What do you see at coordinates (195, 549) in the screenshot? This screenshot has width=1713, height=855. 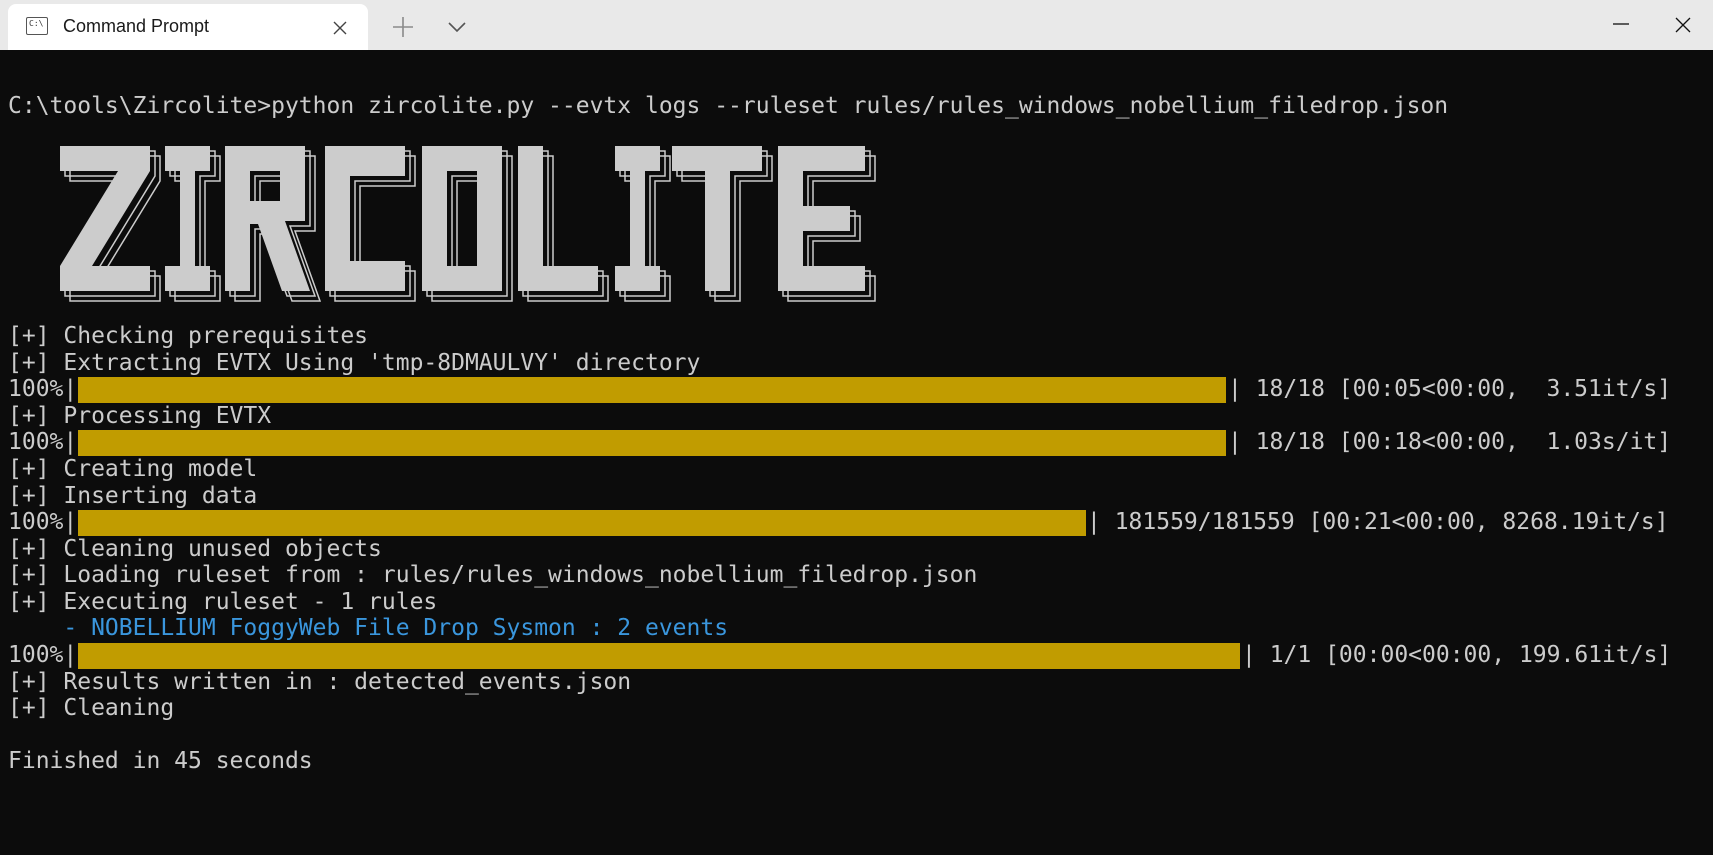 I see `status-line: [+] Cleaning unused objects` at bounding box center [195, 549].